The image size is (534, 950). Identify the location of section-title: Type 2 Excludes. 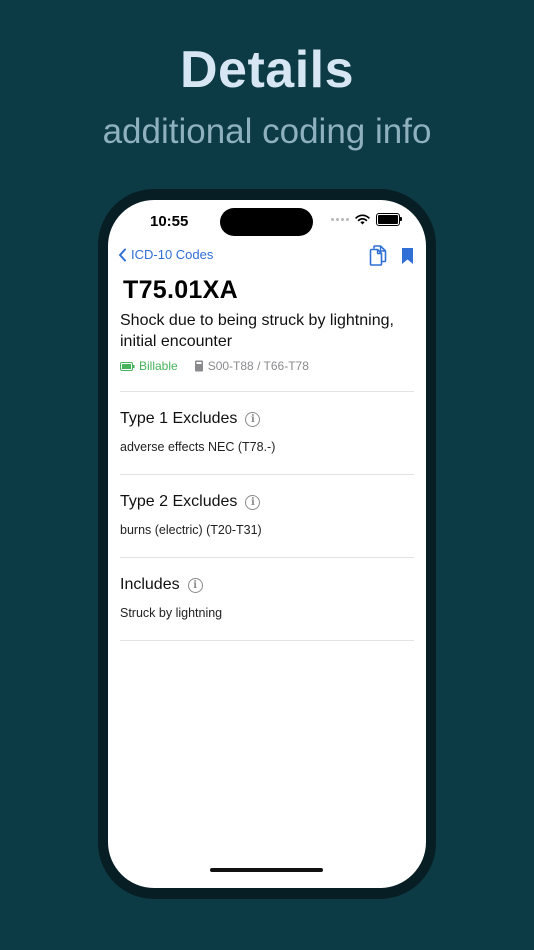
(179, 501).